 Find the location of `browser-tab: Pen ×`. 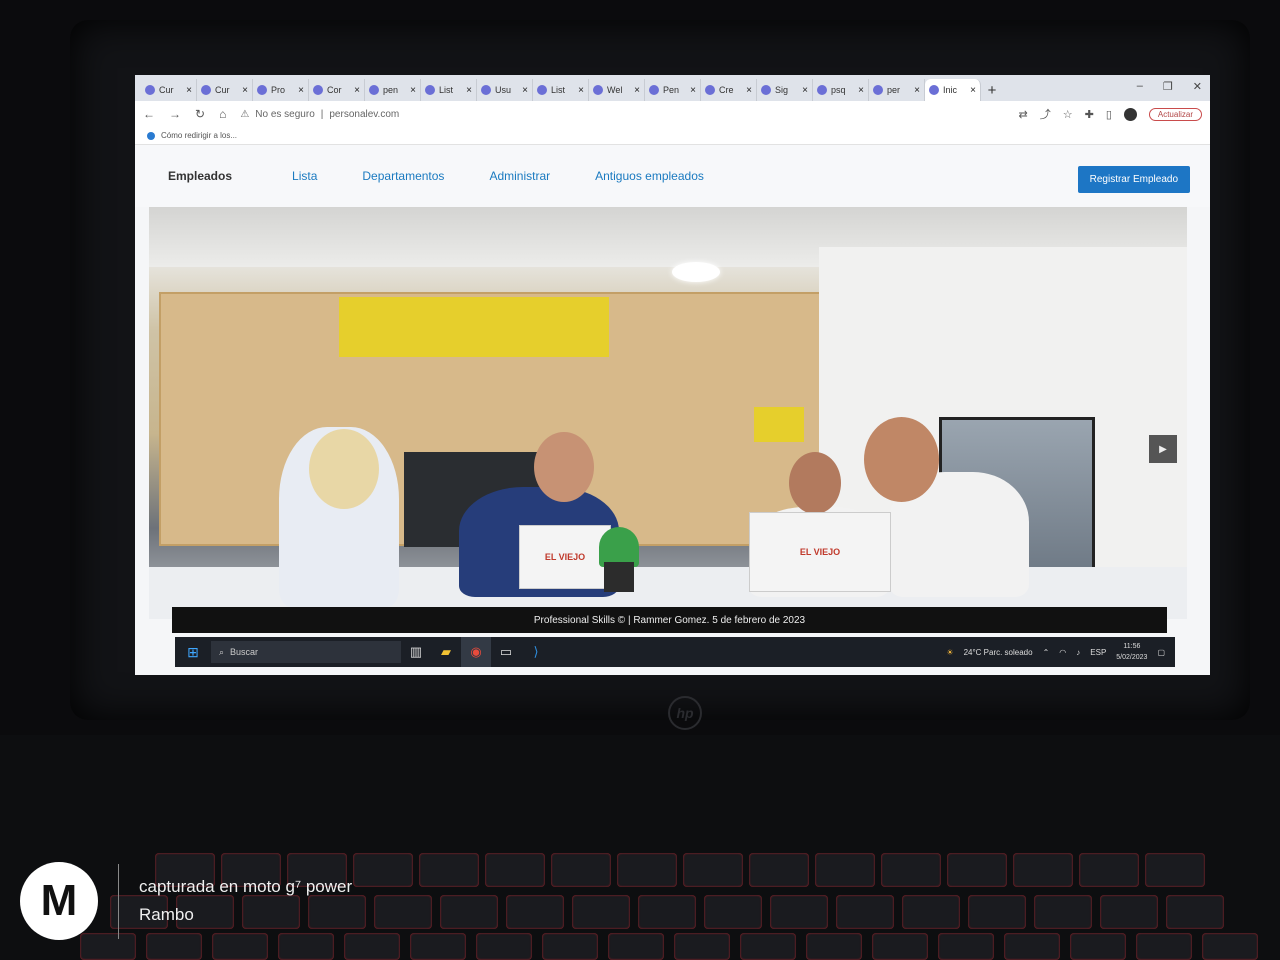

browser-tab: Pen × is located at coordinates (673, 90).